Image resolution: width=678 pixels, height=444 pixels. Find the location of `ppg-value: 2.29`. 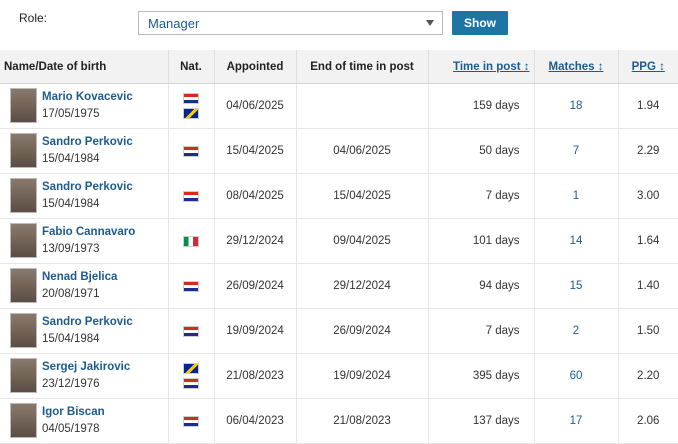

ppg-value: 2.29 is located at coordinates (648, 151).